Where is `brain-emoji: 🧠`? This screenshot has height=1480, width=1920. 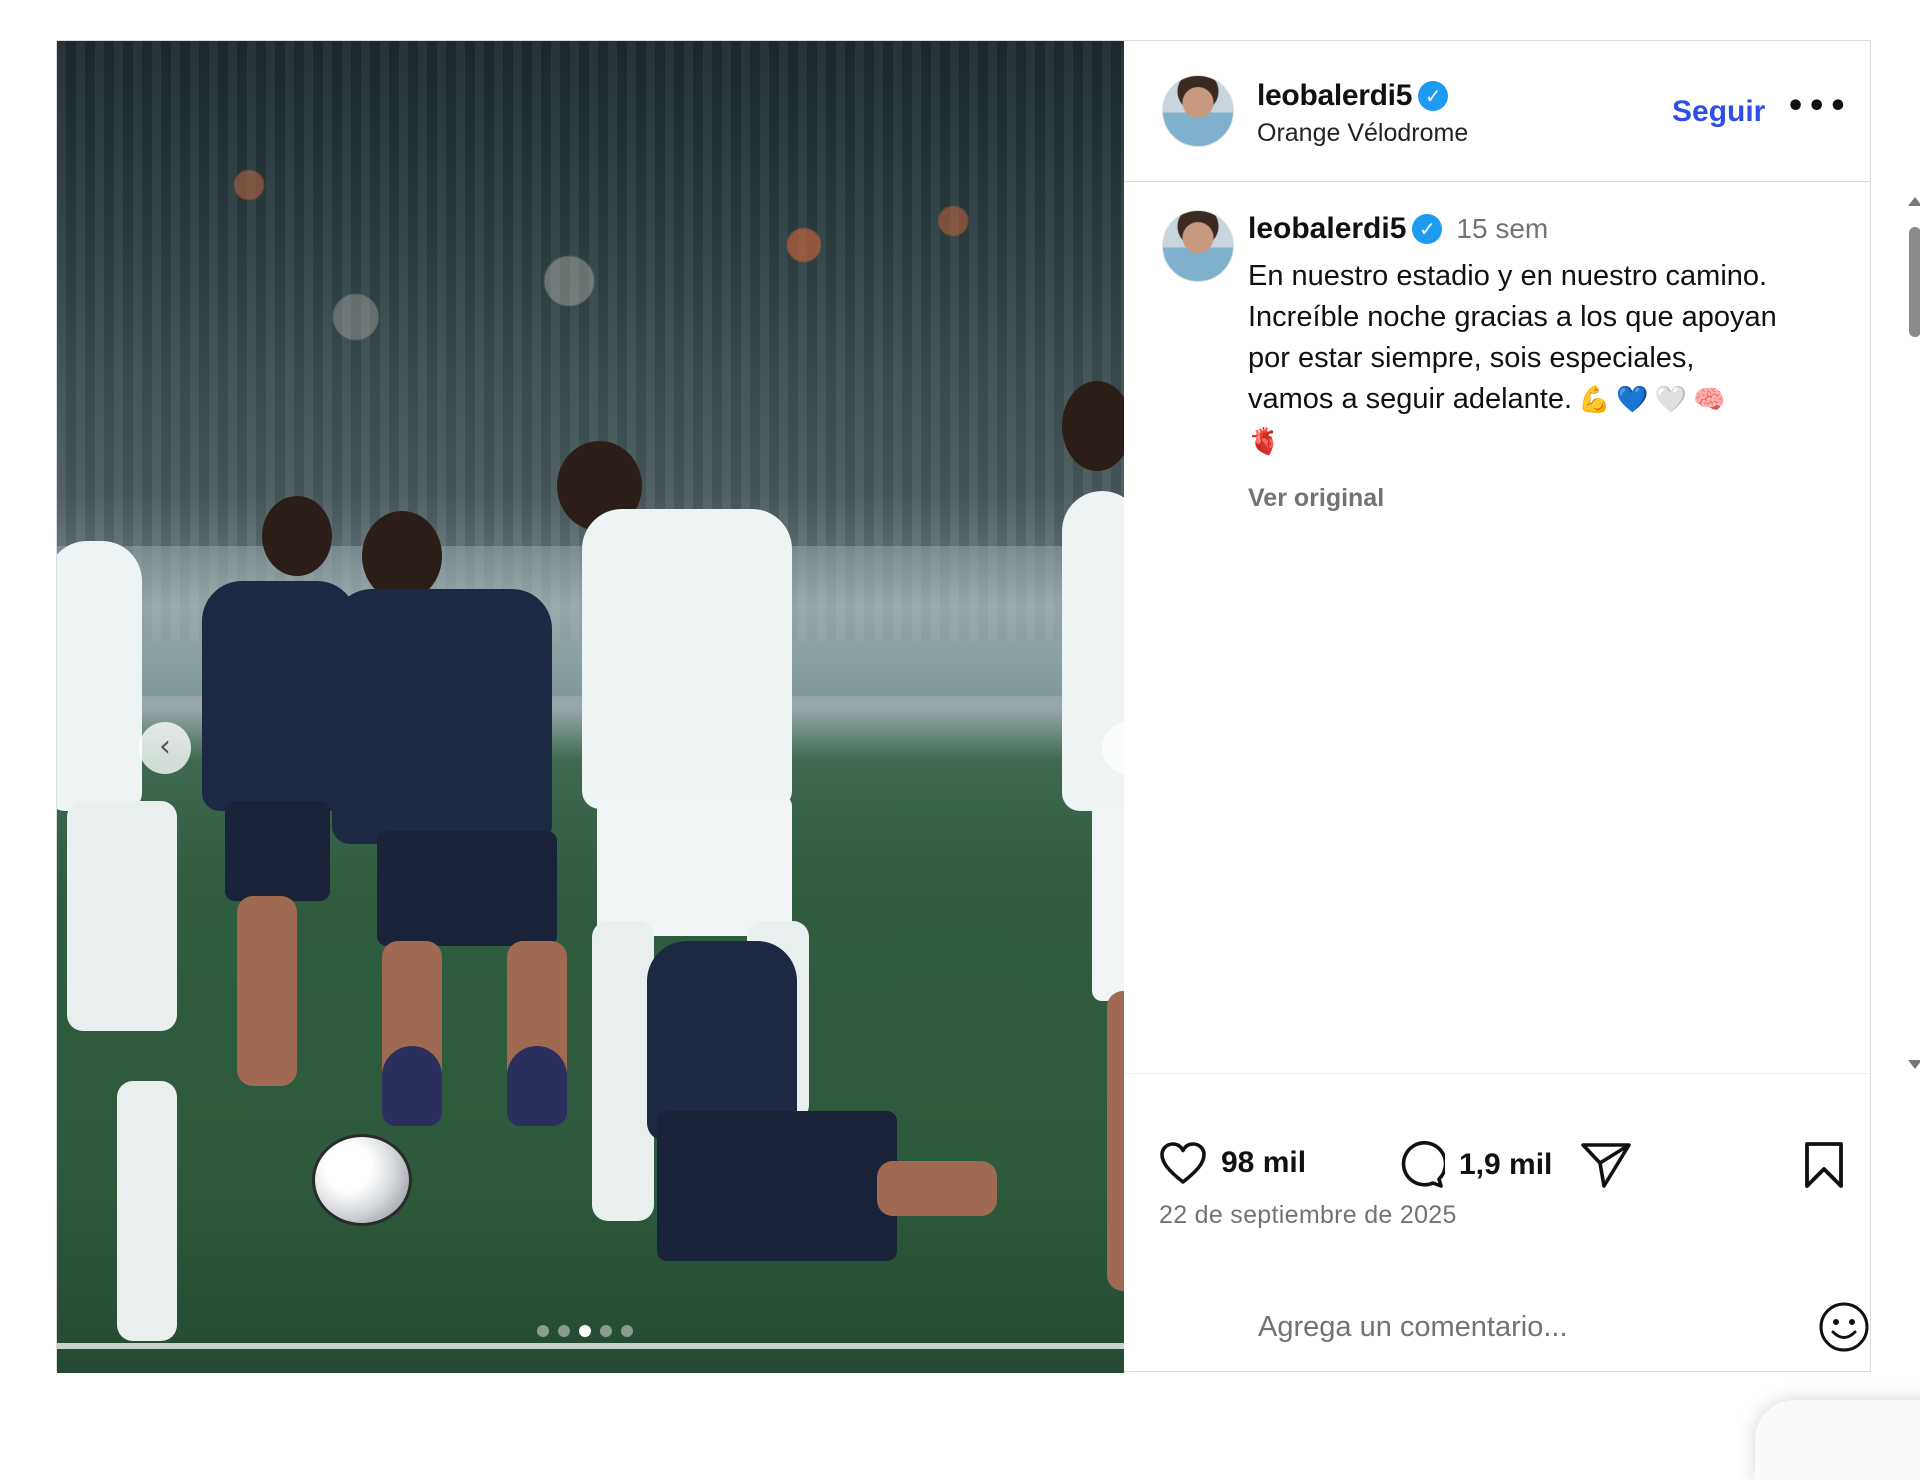
brain-emoji: 🧠 is located at coordinates (1709, 400).